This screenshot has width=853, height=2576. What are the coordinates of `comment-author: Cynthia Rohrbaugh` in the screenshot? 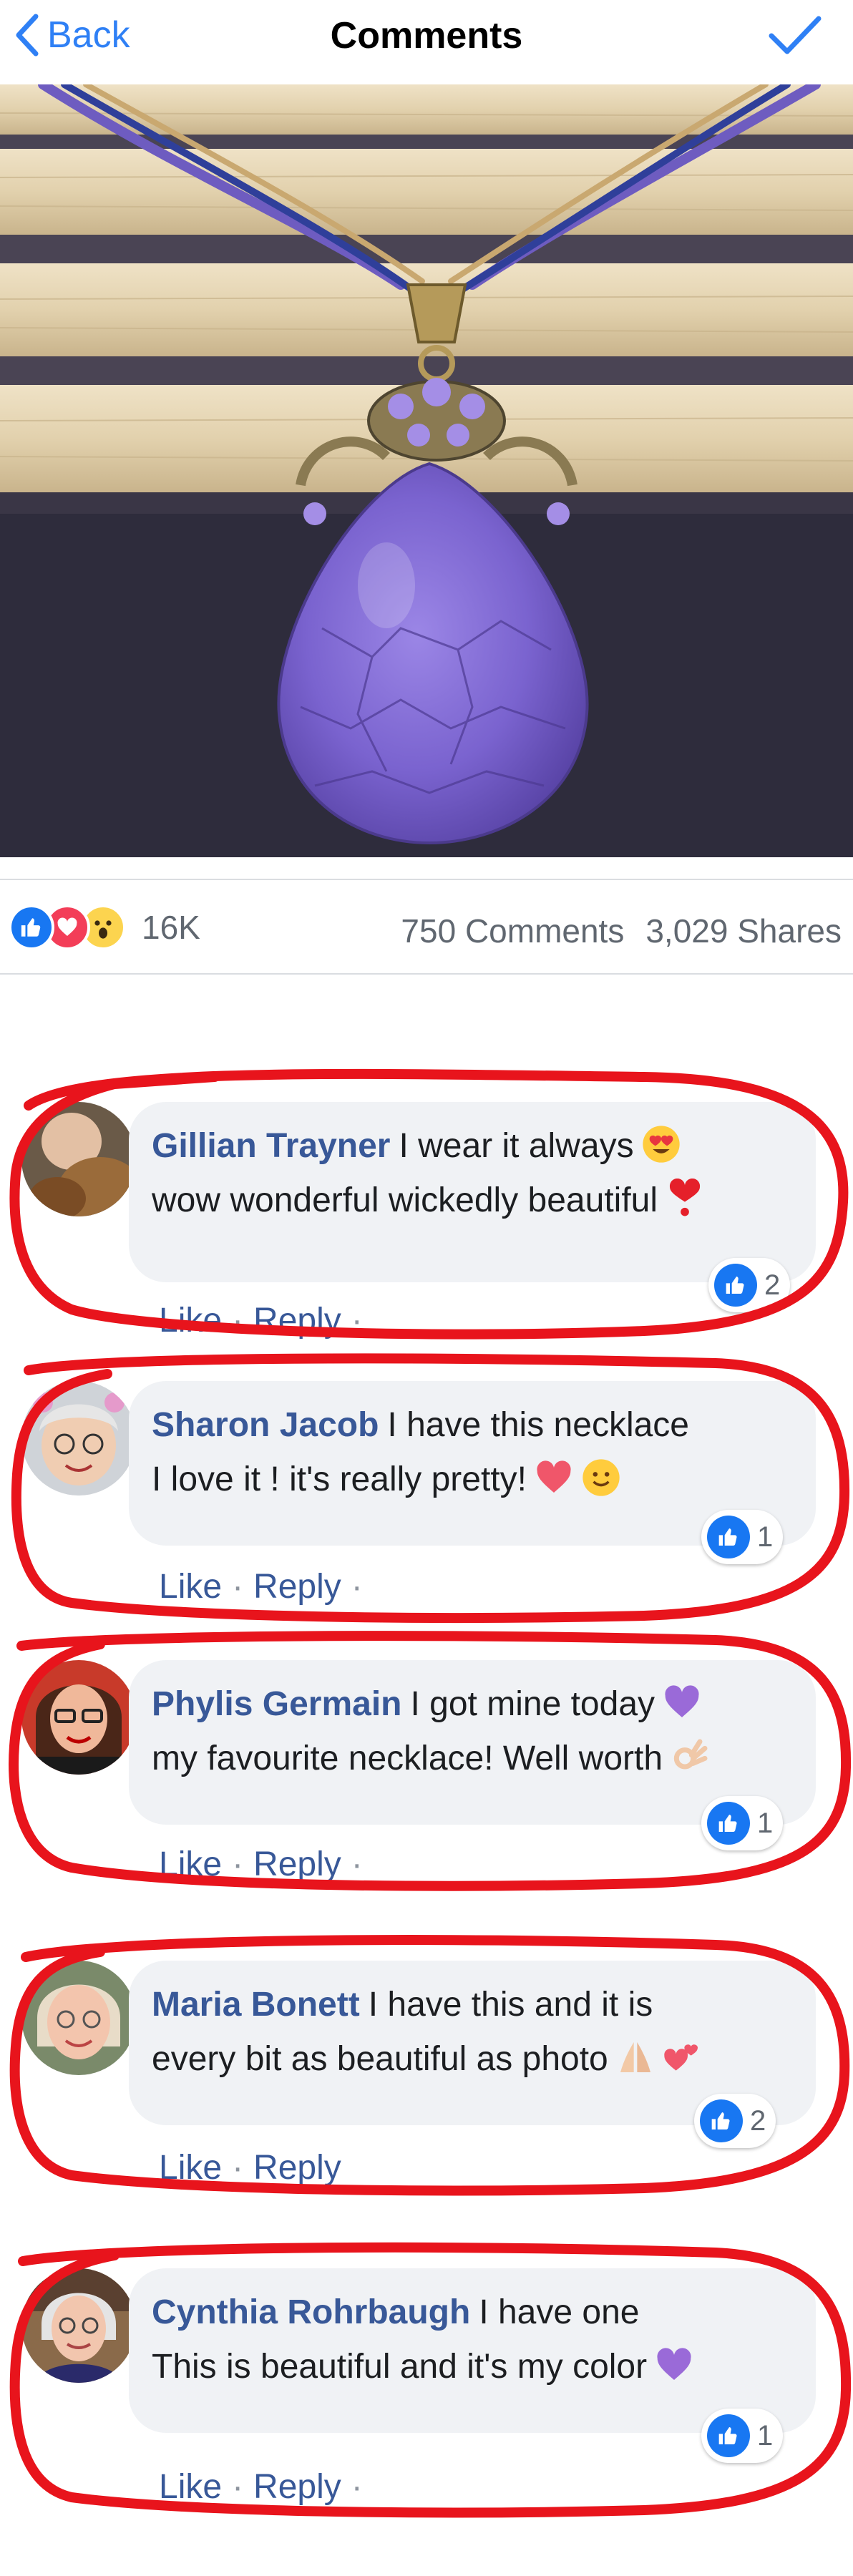 It's located at (311, 2312).